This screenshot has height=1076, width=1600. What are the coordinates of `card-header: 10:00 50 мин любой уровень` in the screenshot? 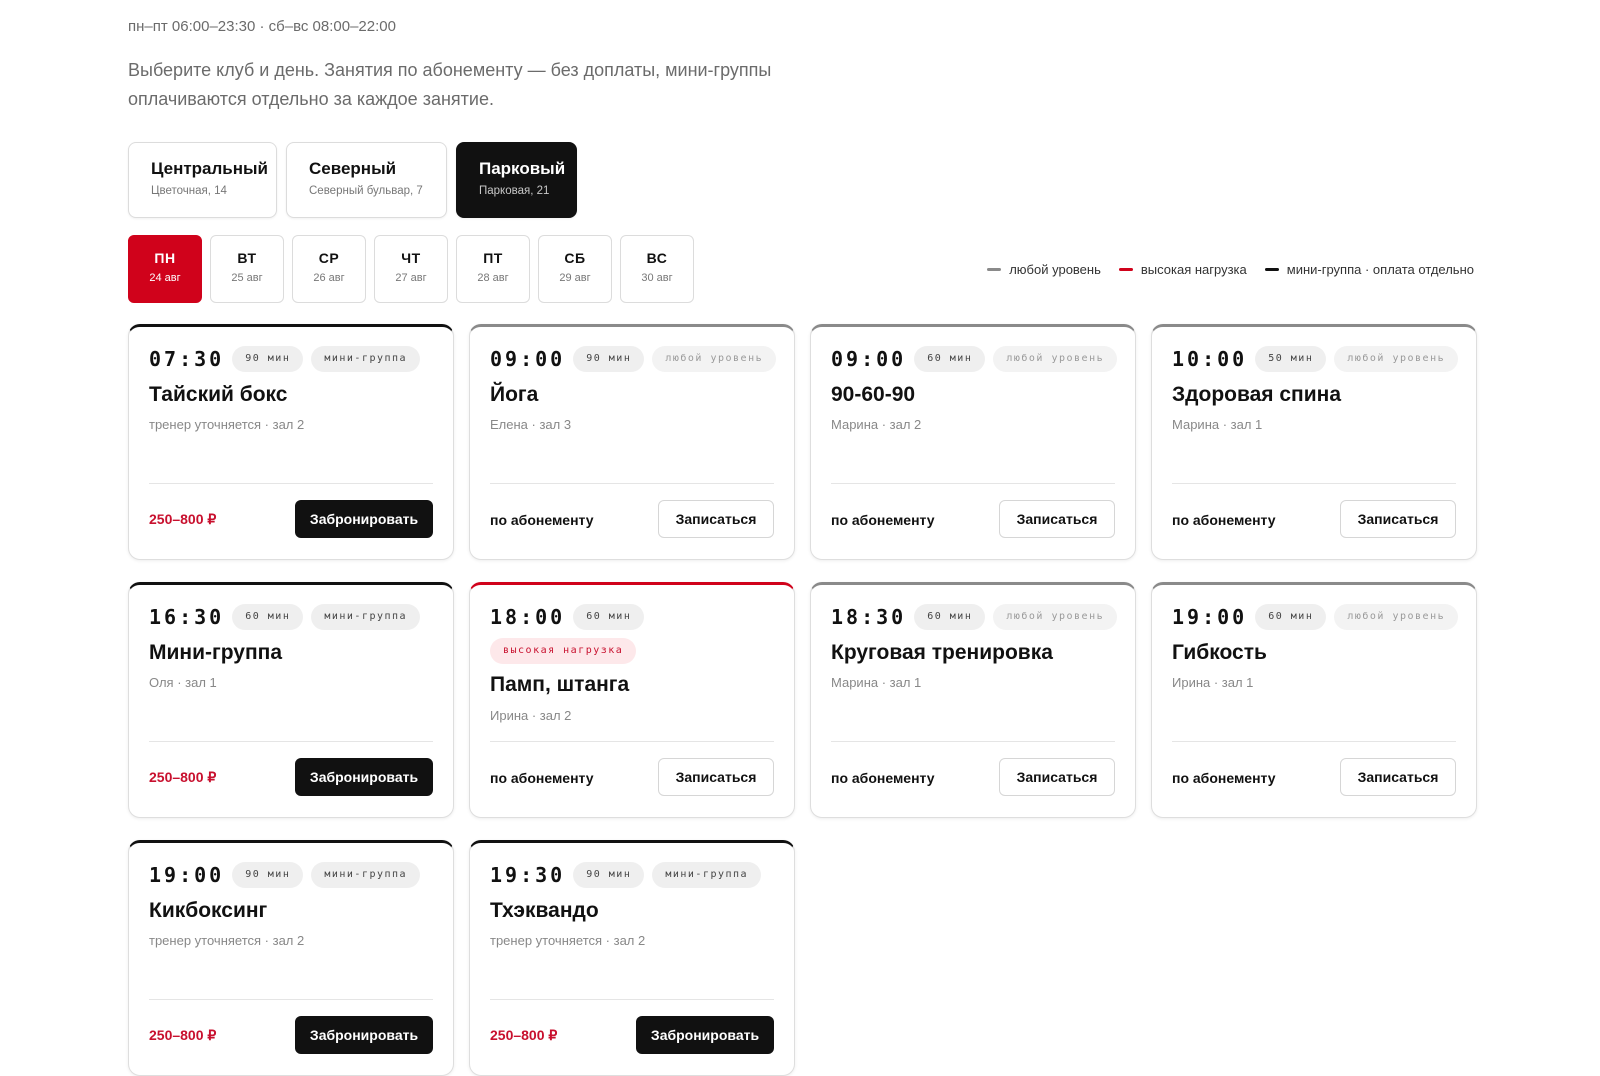 It's located at (1319, 359).